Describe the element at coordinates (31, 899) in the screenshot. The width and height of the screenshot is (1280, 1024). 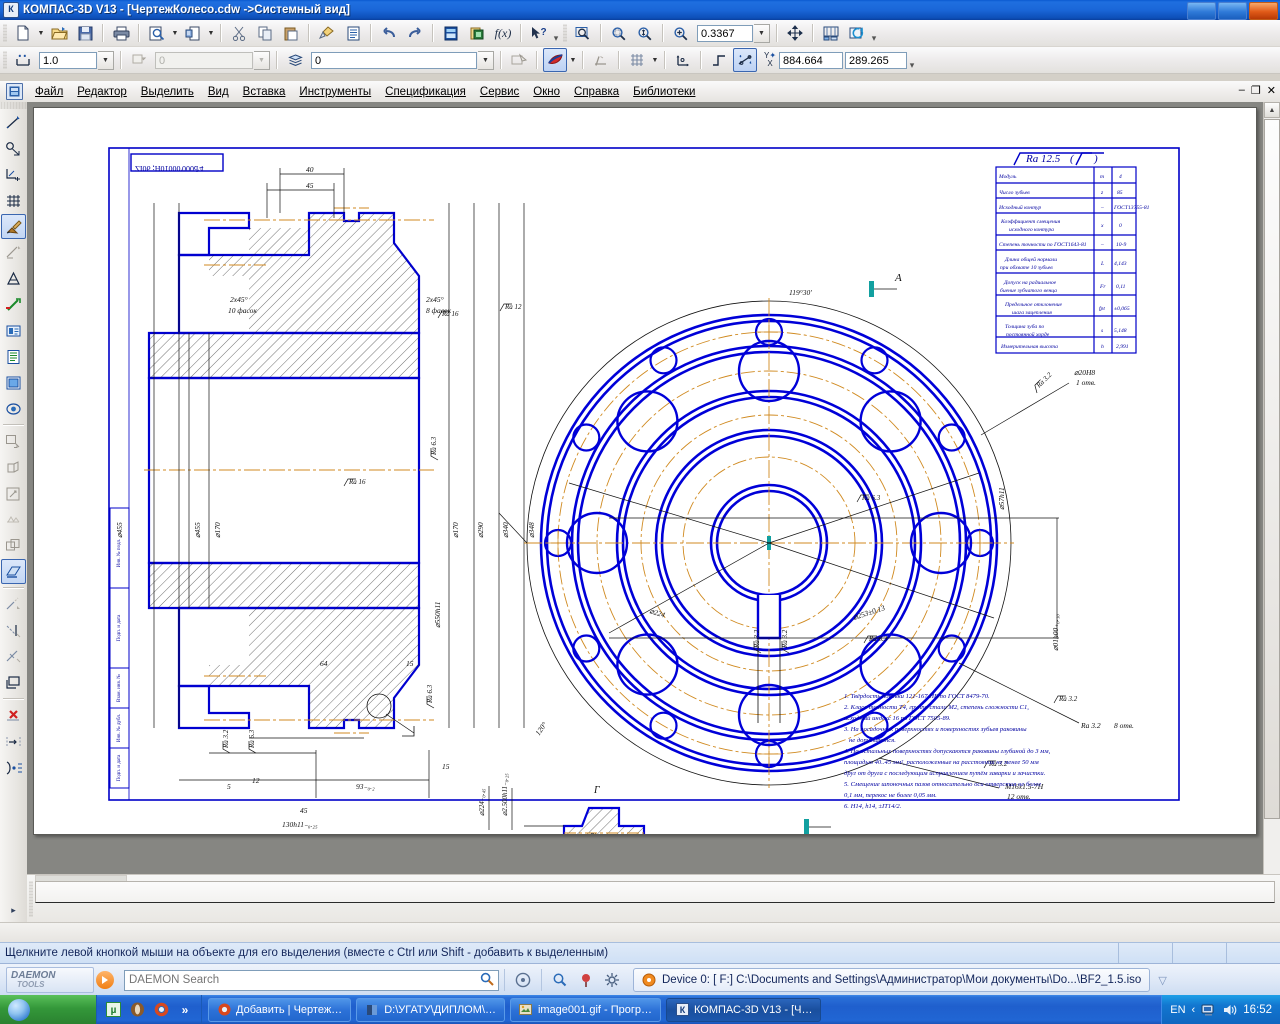
I see `property-panel-grip` at that location.